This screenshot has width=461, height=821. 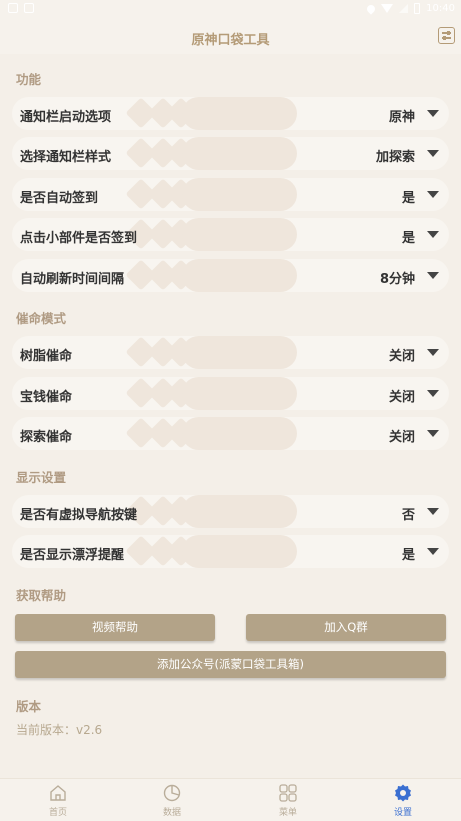 What do you see at coordinates (172, 793) in the screenshot?
I see `pie-chart-icon` at bounding box center [172, 793].